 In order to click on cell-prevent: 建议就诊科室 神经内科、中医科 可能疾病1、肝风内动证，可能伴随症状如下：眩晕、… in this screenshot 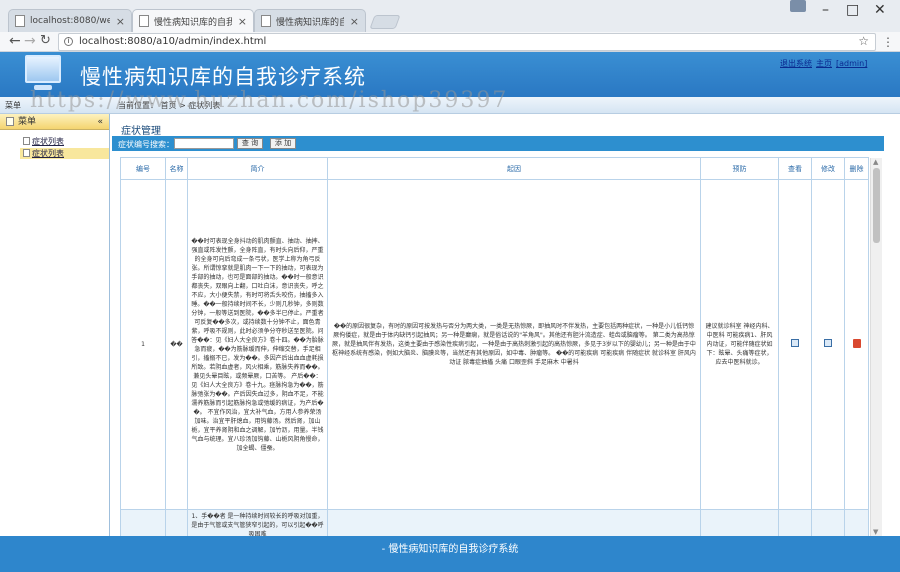, I will do `click(739, 344)`.